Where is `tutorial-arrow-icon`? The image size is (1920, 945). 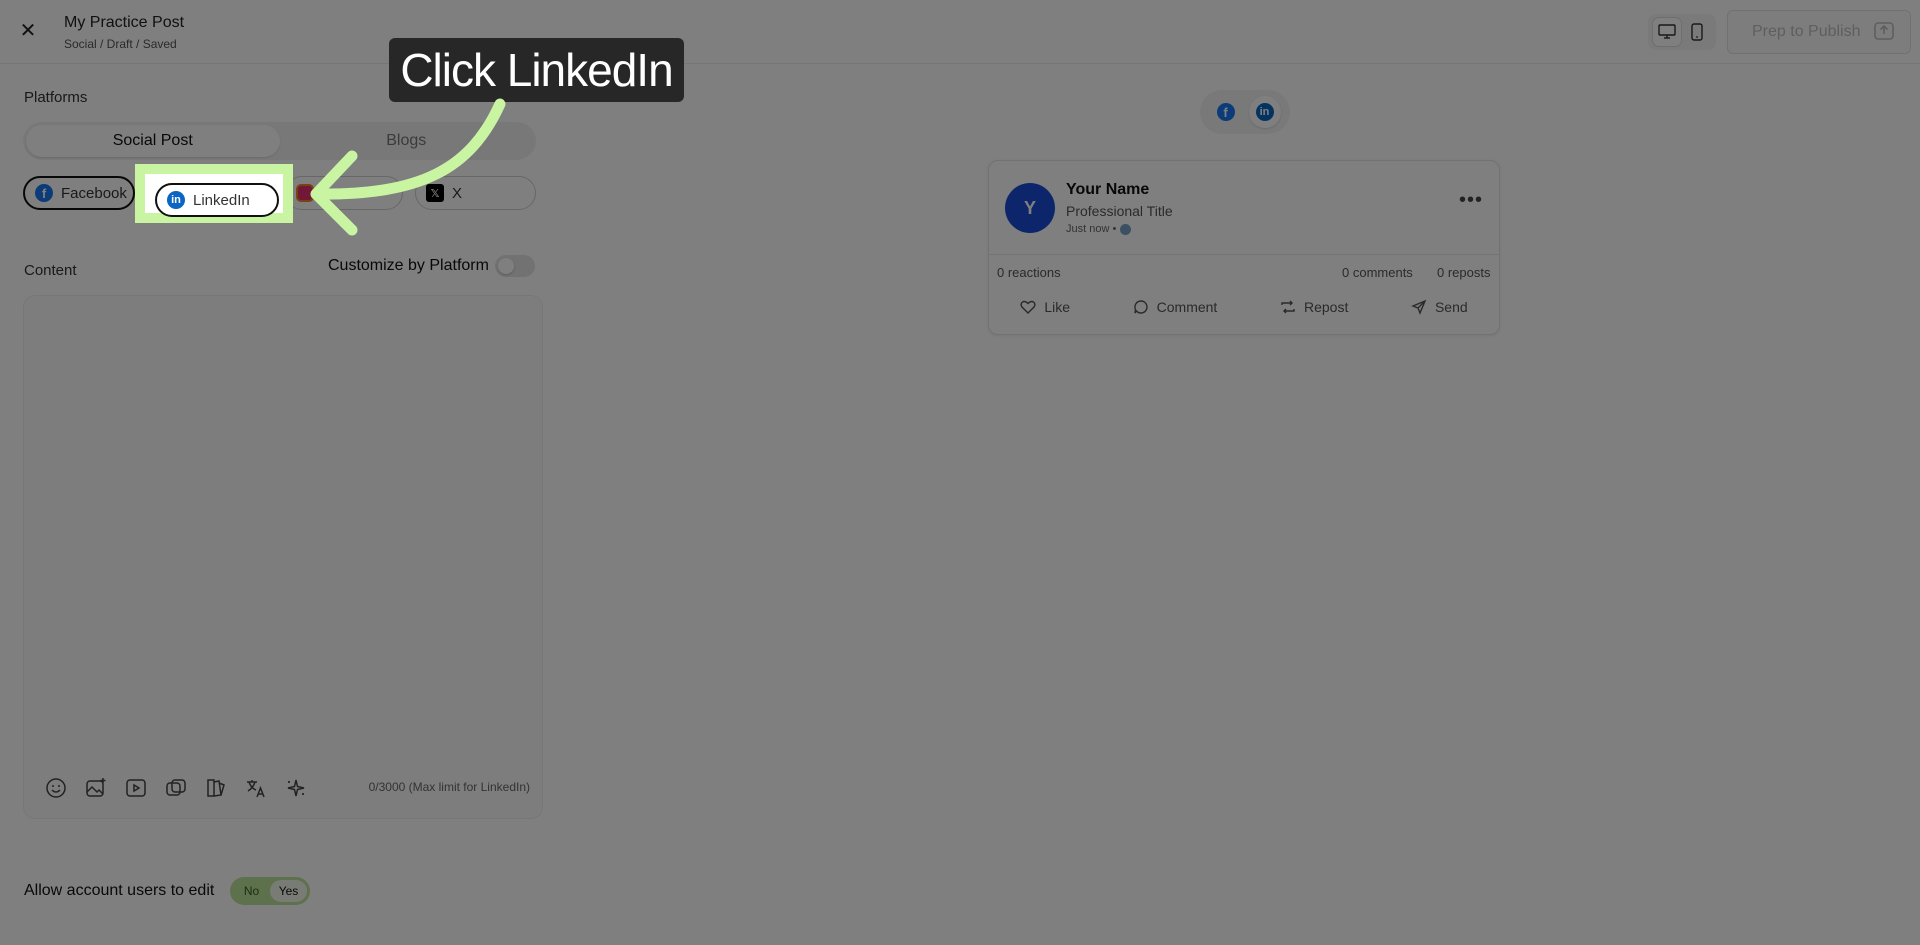
tutorial-arrow-icon is located at coordinates (408, 167).